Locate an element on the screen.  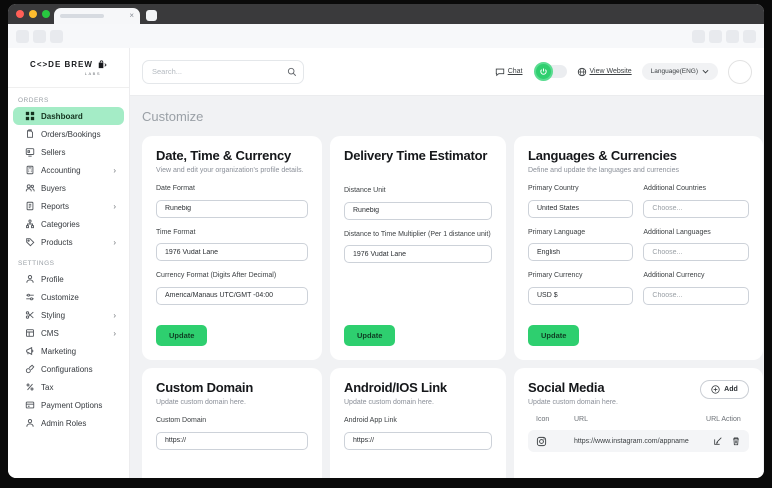
chevron-right-icon: › is located at coordinates (114, 333).